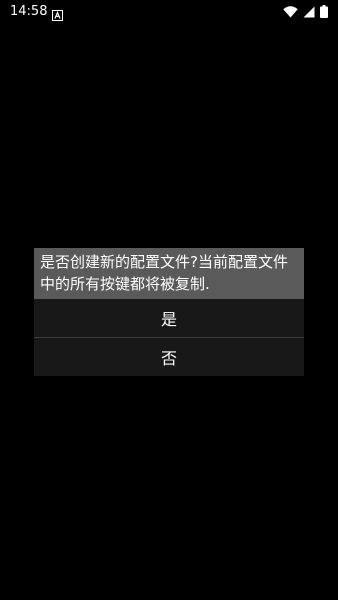 This screenshot has width=338, height=600. I want to click on status-time: 14:58, so click(29, 11).